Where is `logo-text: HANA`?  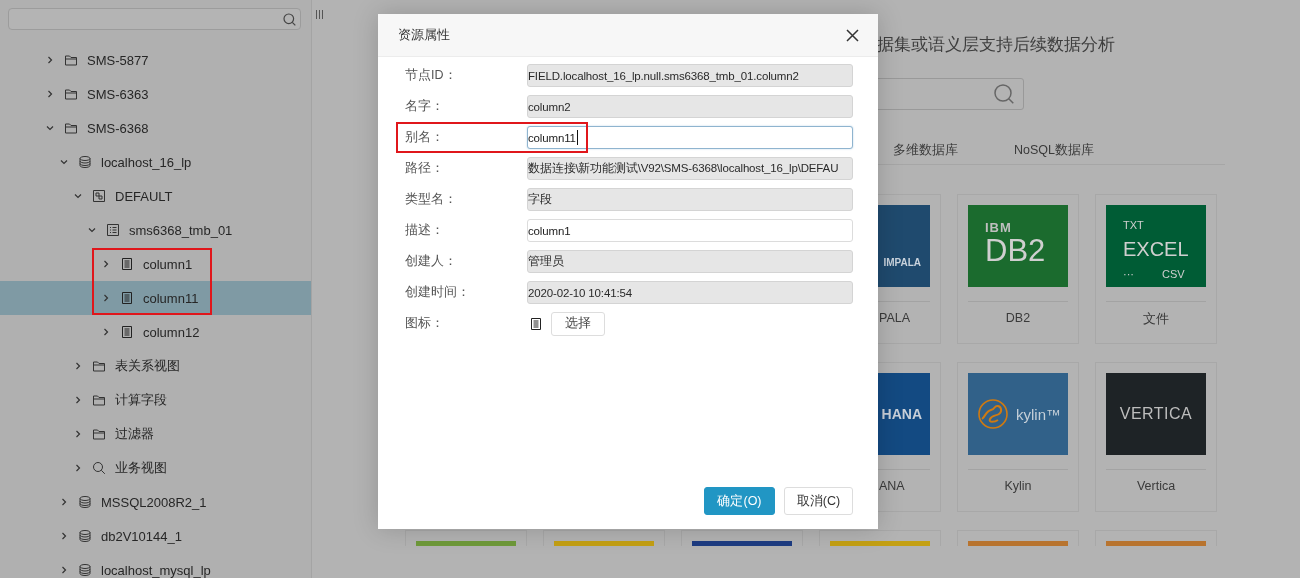 logo-text: HANA is located at coordinates (901, 414).